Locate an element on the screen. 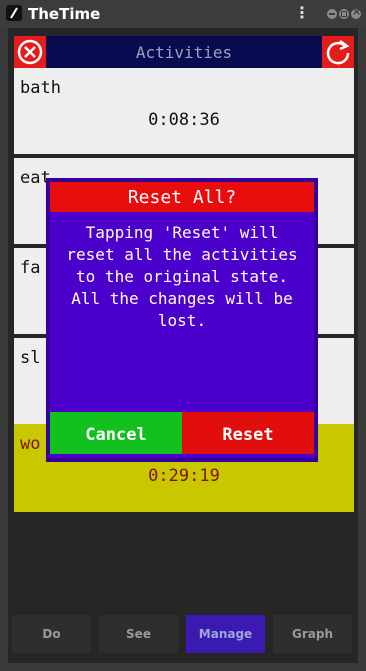 The image size is (366, 671). reset-button: Reset is located at coordinates (248, 433).